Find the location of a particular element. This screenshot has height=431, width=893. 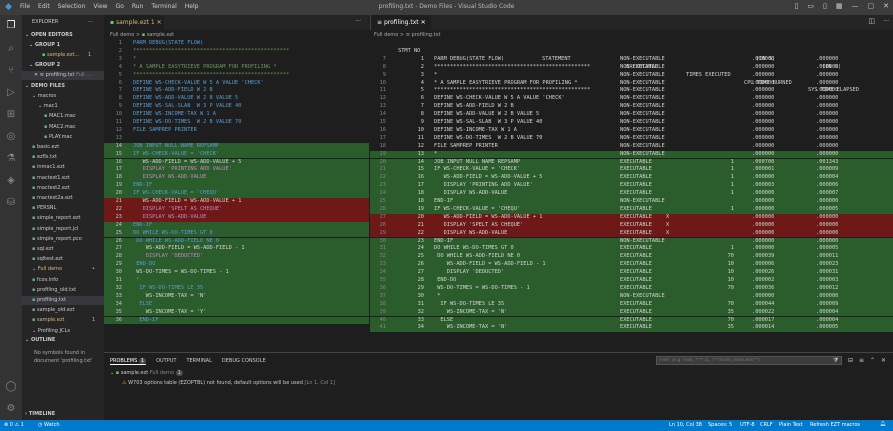

explorer-more-icon: ··· is located at coordinates (93, 22).